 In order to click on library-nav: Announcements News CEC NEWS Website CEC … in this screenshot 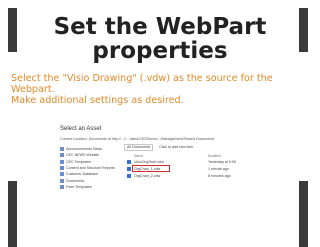, I will do `click(90, 168)`.